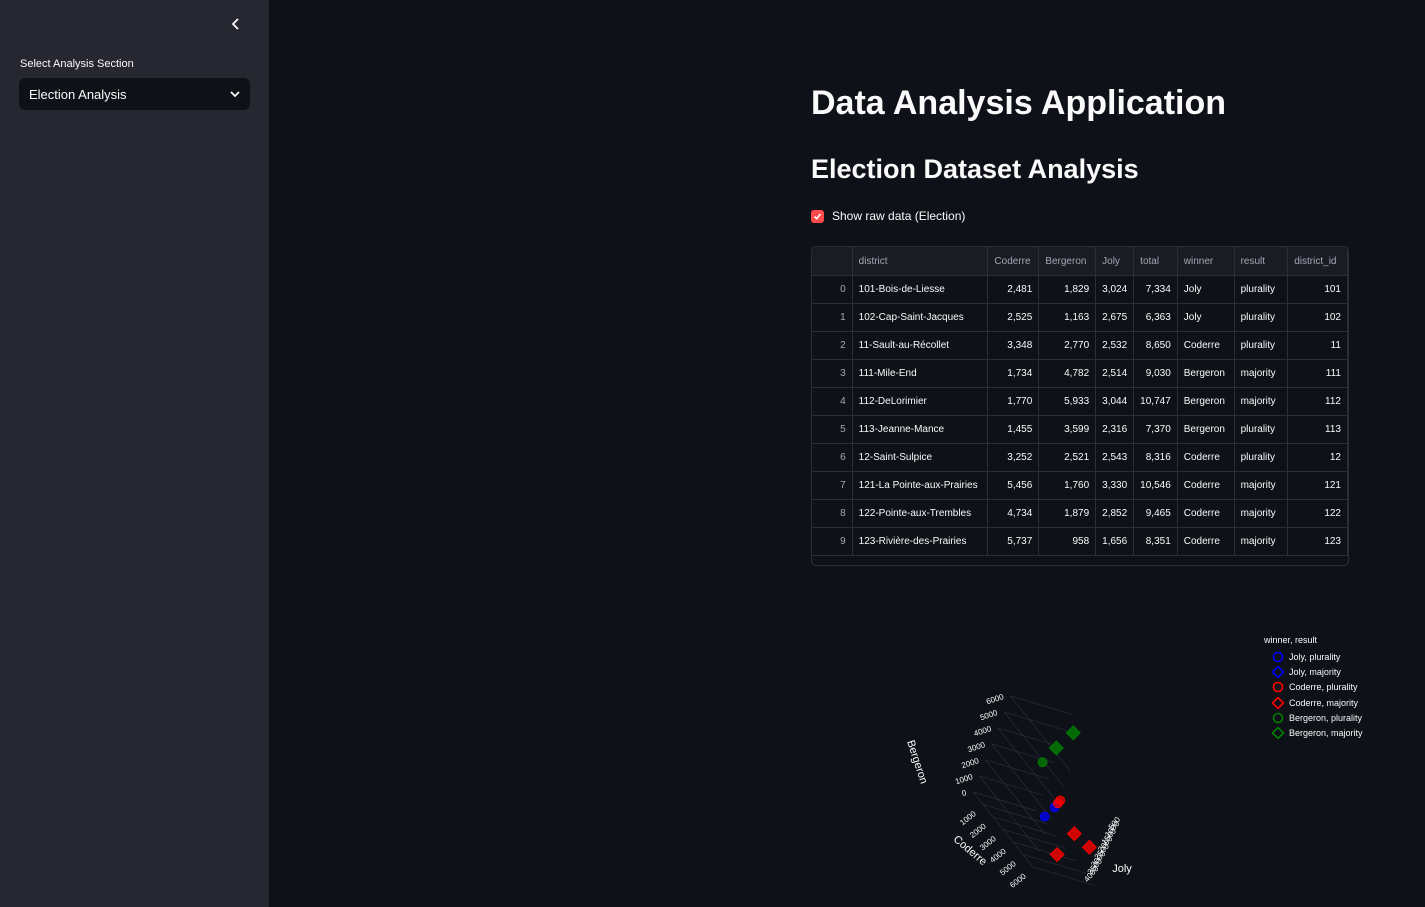 The width and height of the screenshot is (1425, 907). What do you see at coordinates (1067, 541) in the screenshot?
I see `table-cell: 958` at bounding box center [1067, 541].